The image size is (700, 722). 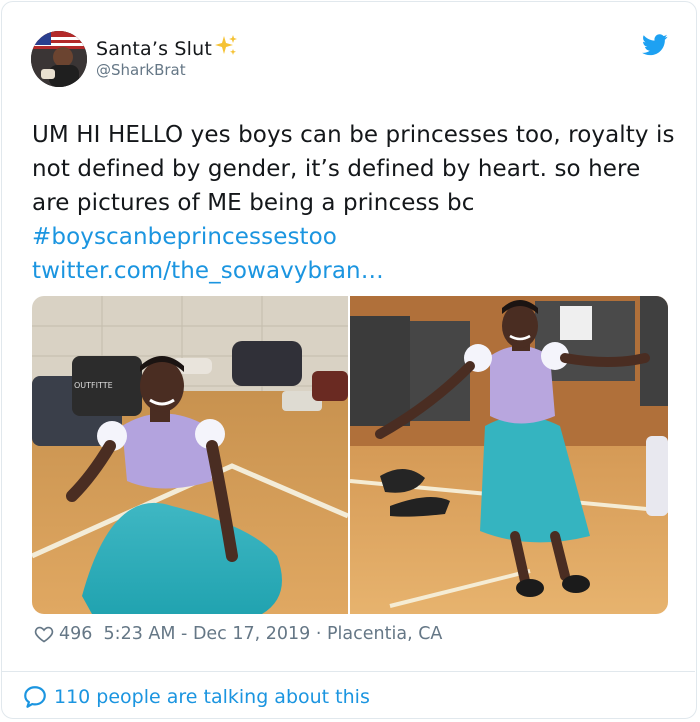 What do you see at coordinates (93, 385) in the screenshot?
I see `bag-text: OUTFITTE` at bounding box center [93, 385].